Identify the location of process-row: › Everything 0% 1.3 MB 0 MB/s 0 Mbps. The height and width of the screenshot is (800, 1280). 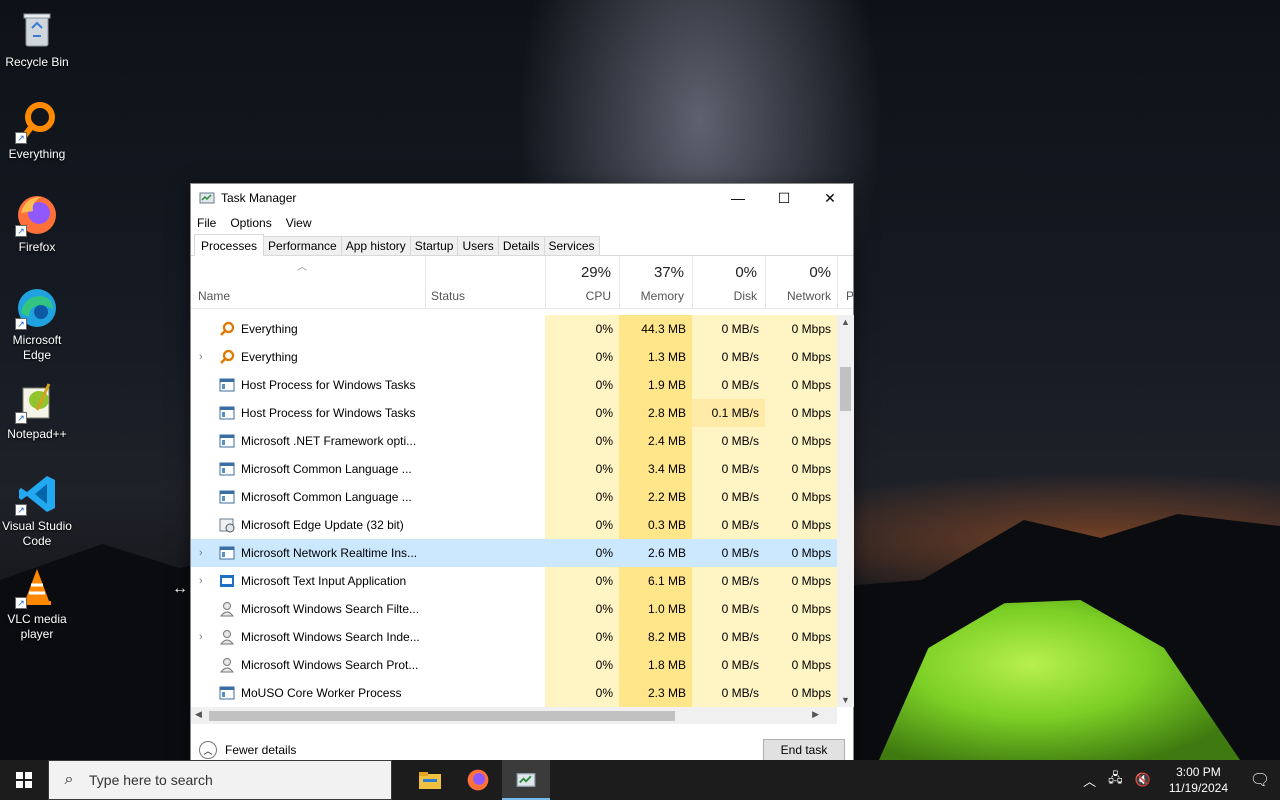
(514, 357).